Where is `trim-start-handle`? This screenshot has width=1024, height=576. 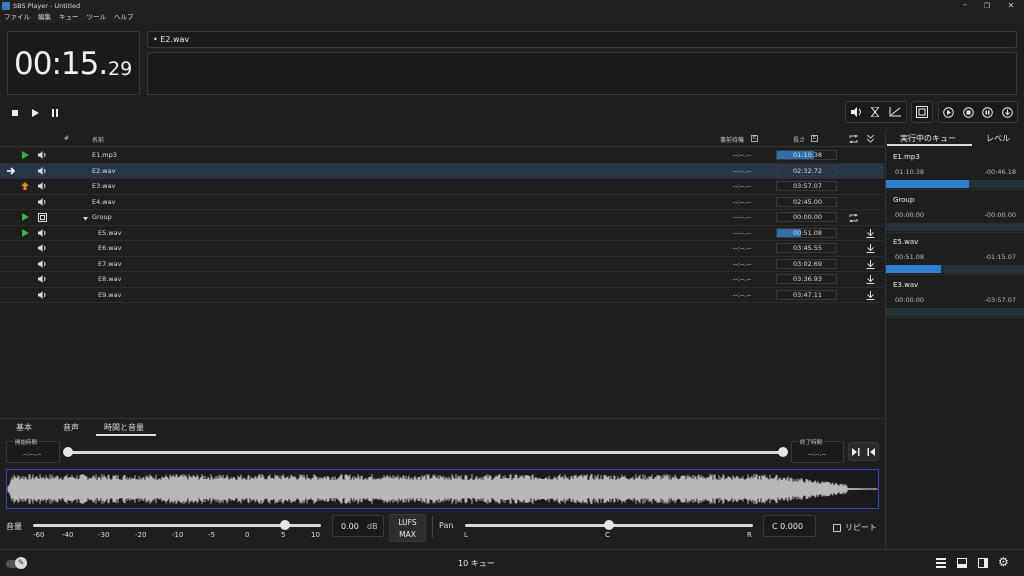 trim-start-handle is located at coordinates (68, 452).